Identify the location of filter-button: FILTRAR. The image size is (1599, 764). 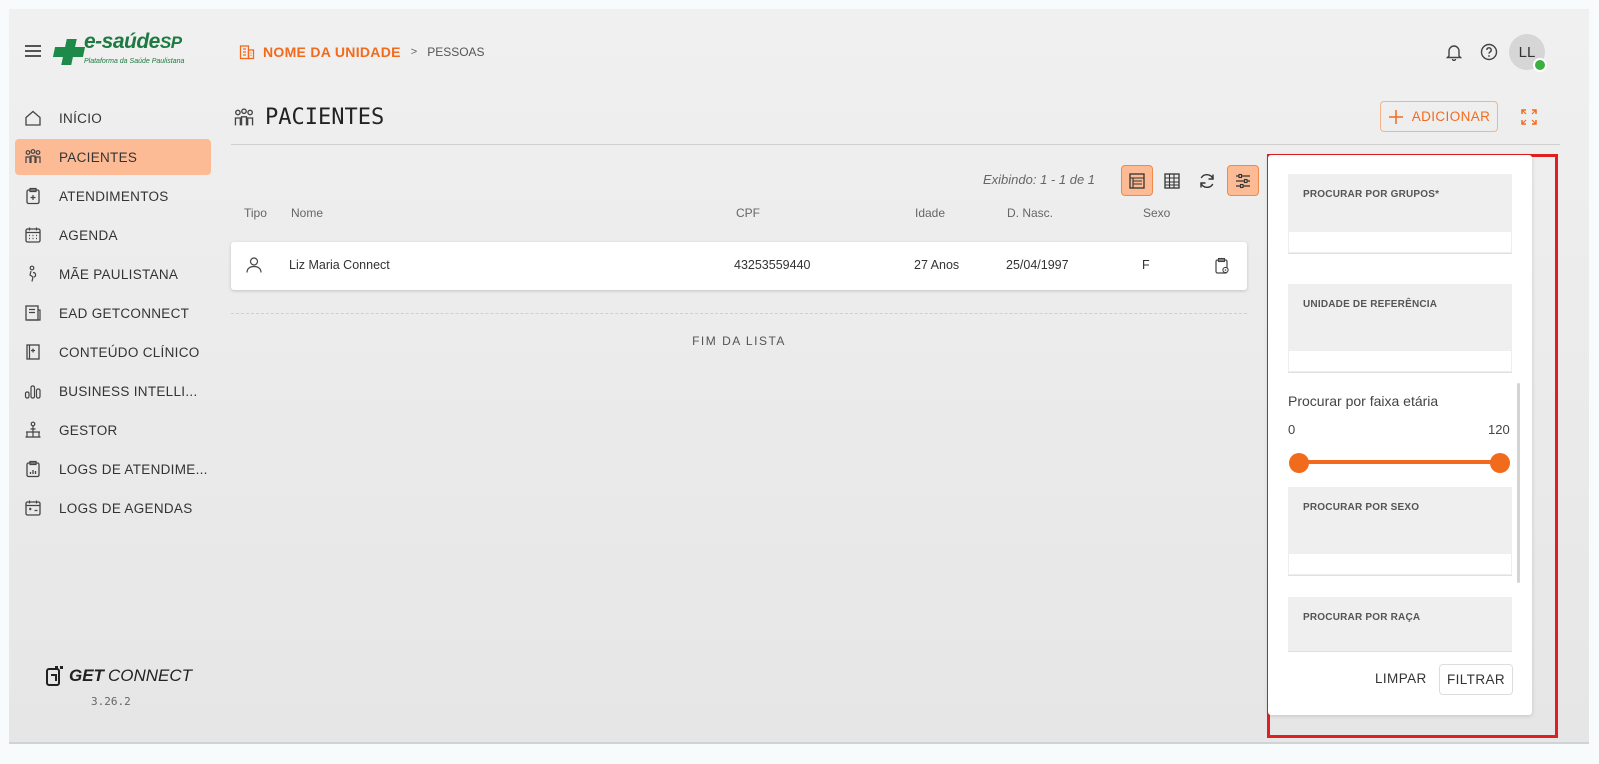
(1476, 679).